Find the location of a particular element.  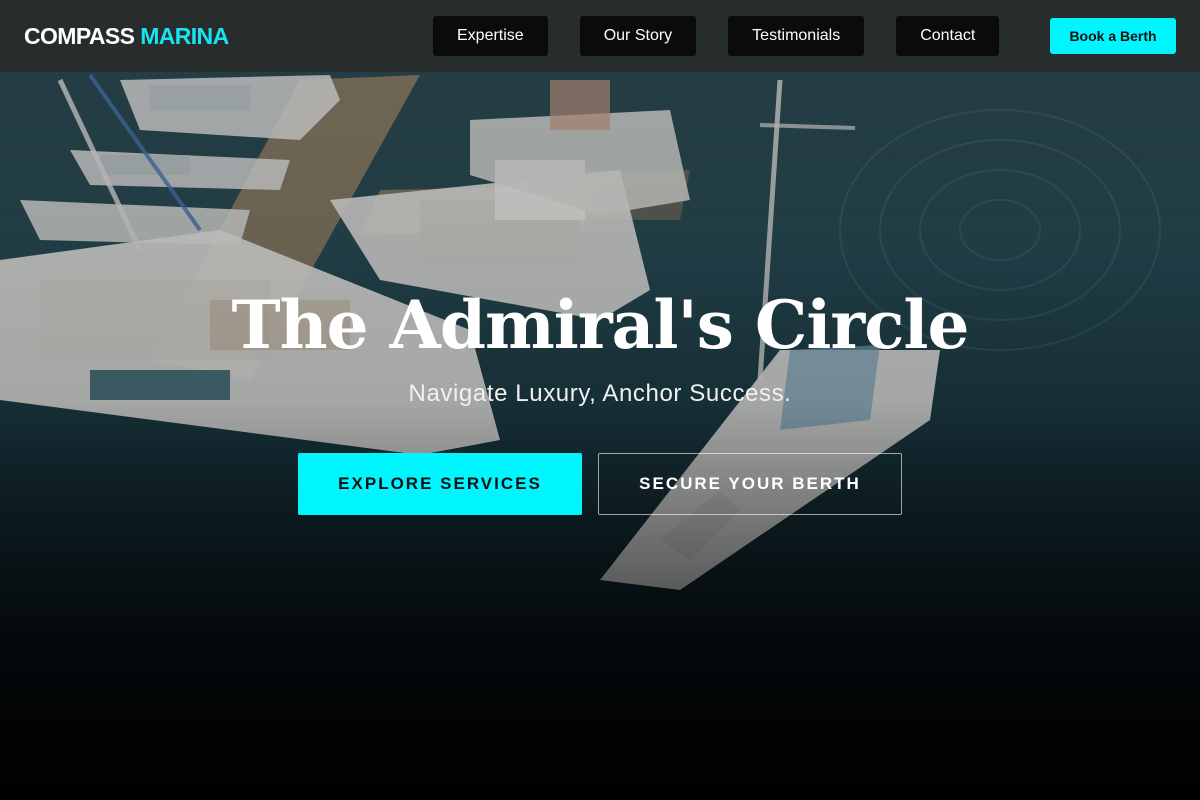

nav-link-contact: Contact is located at coordinates (948, 36).